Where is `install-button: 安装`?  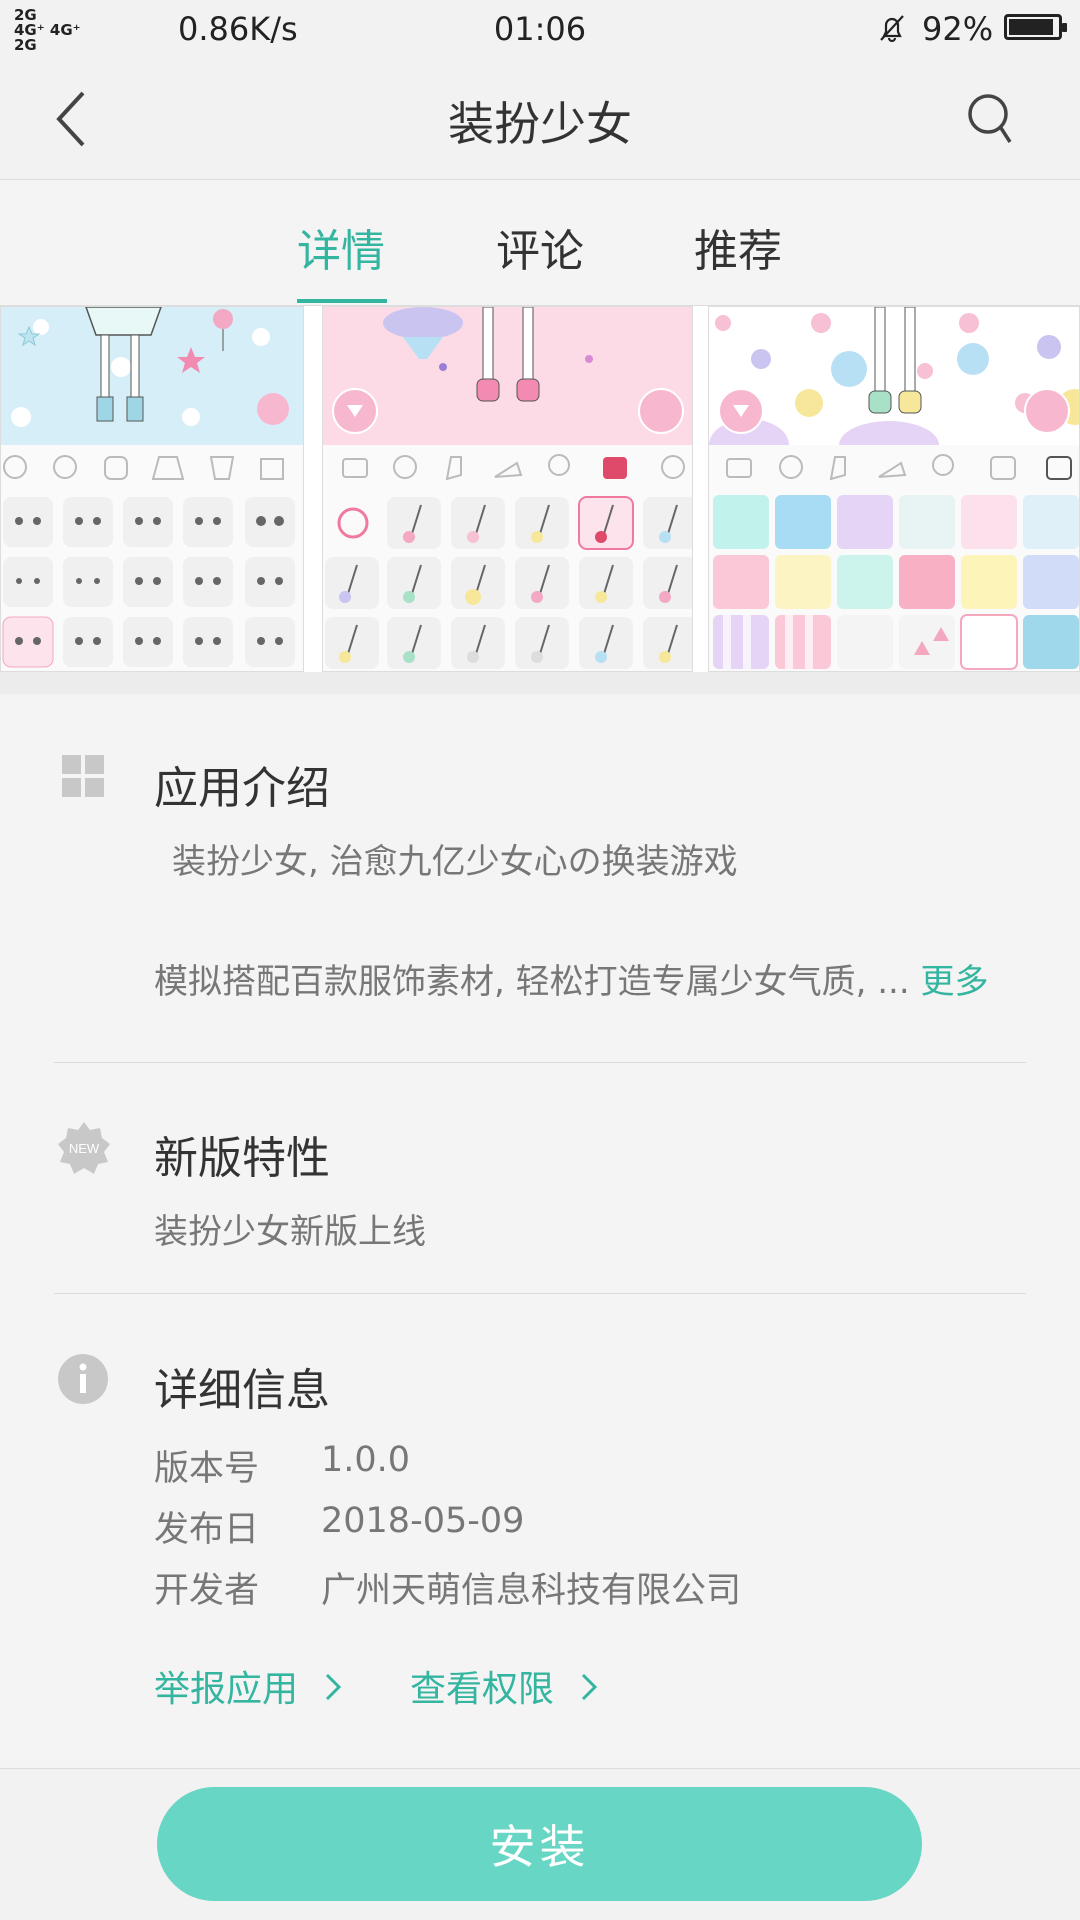 install-button: 安装 is located at coordinates (539, 1844).